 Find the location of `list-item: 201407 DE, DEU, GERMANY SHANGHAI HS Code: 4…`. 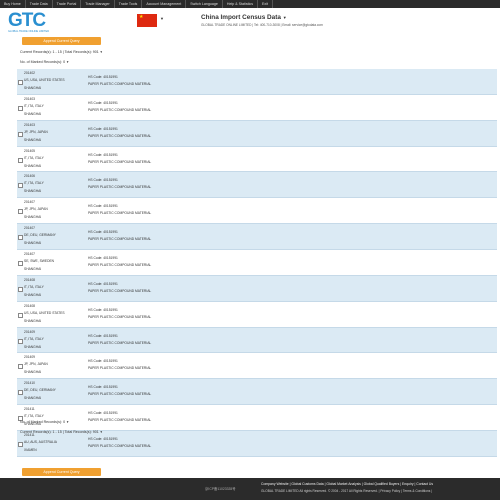

list-item: 201407 DE, DEU, GERMANY SHANGHAI HS Code: 4… is located at coordinates (257, 237).